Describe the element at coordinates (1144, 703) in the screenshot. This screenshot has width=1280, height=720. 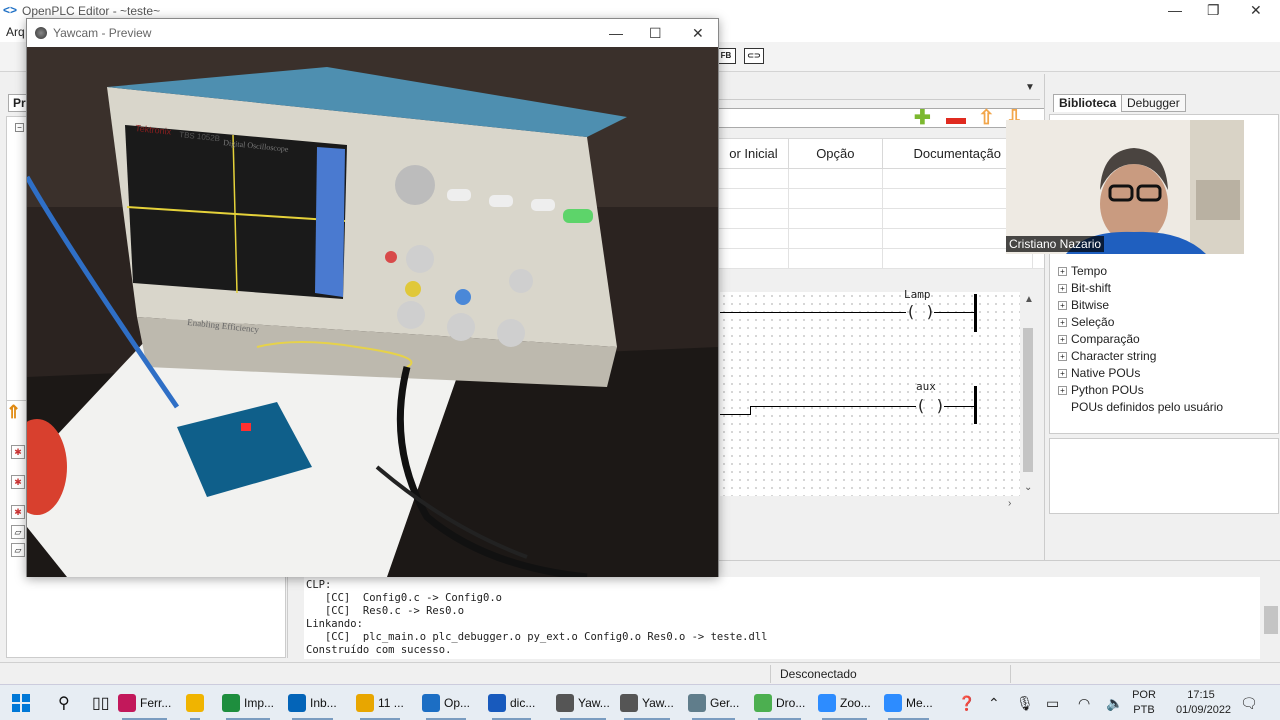
I see `input-language: POR PTB` at that location.